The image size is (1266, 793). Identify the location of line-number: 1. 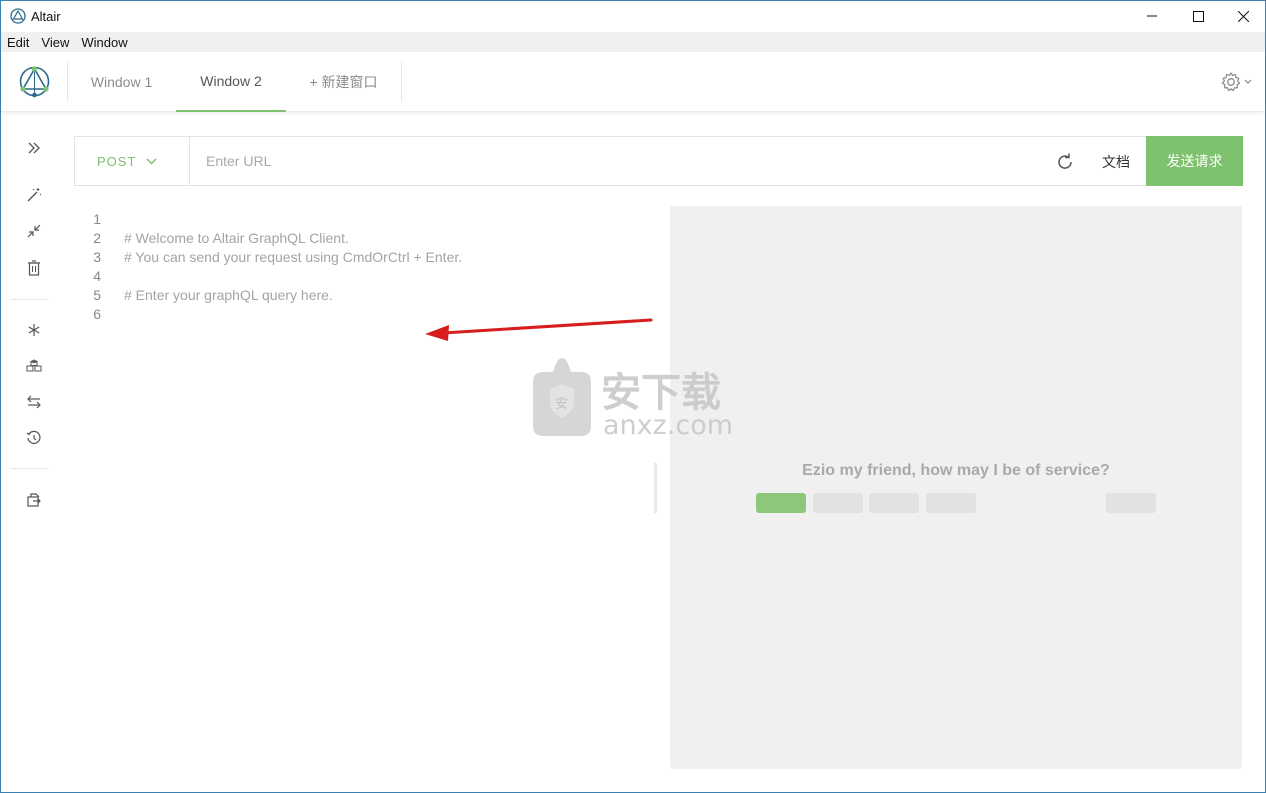
(97, 219).